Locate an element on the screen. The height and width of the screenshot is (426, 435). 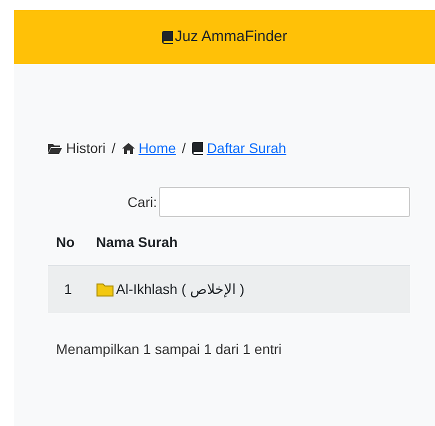
surah-name: Al-Ikhlash ( الإخلاص ) is located at coordinates (180, 289).